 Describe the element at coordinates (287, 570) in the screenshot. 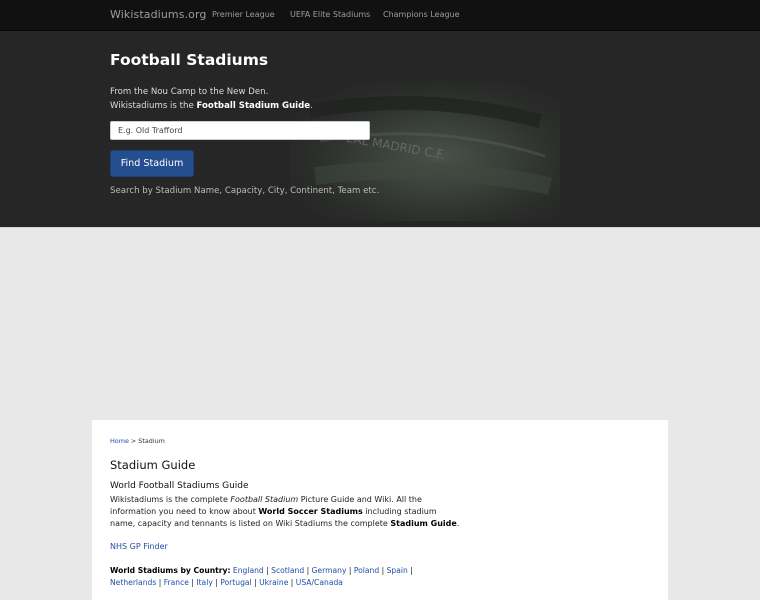

I see `country-link-scotland: Scotland` at that location.